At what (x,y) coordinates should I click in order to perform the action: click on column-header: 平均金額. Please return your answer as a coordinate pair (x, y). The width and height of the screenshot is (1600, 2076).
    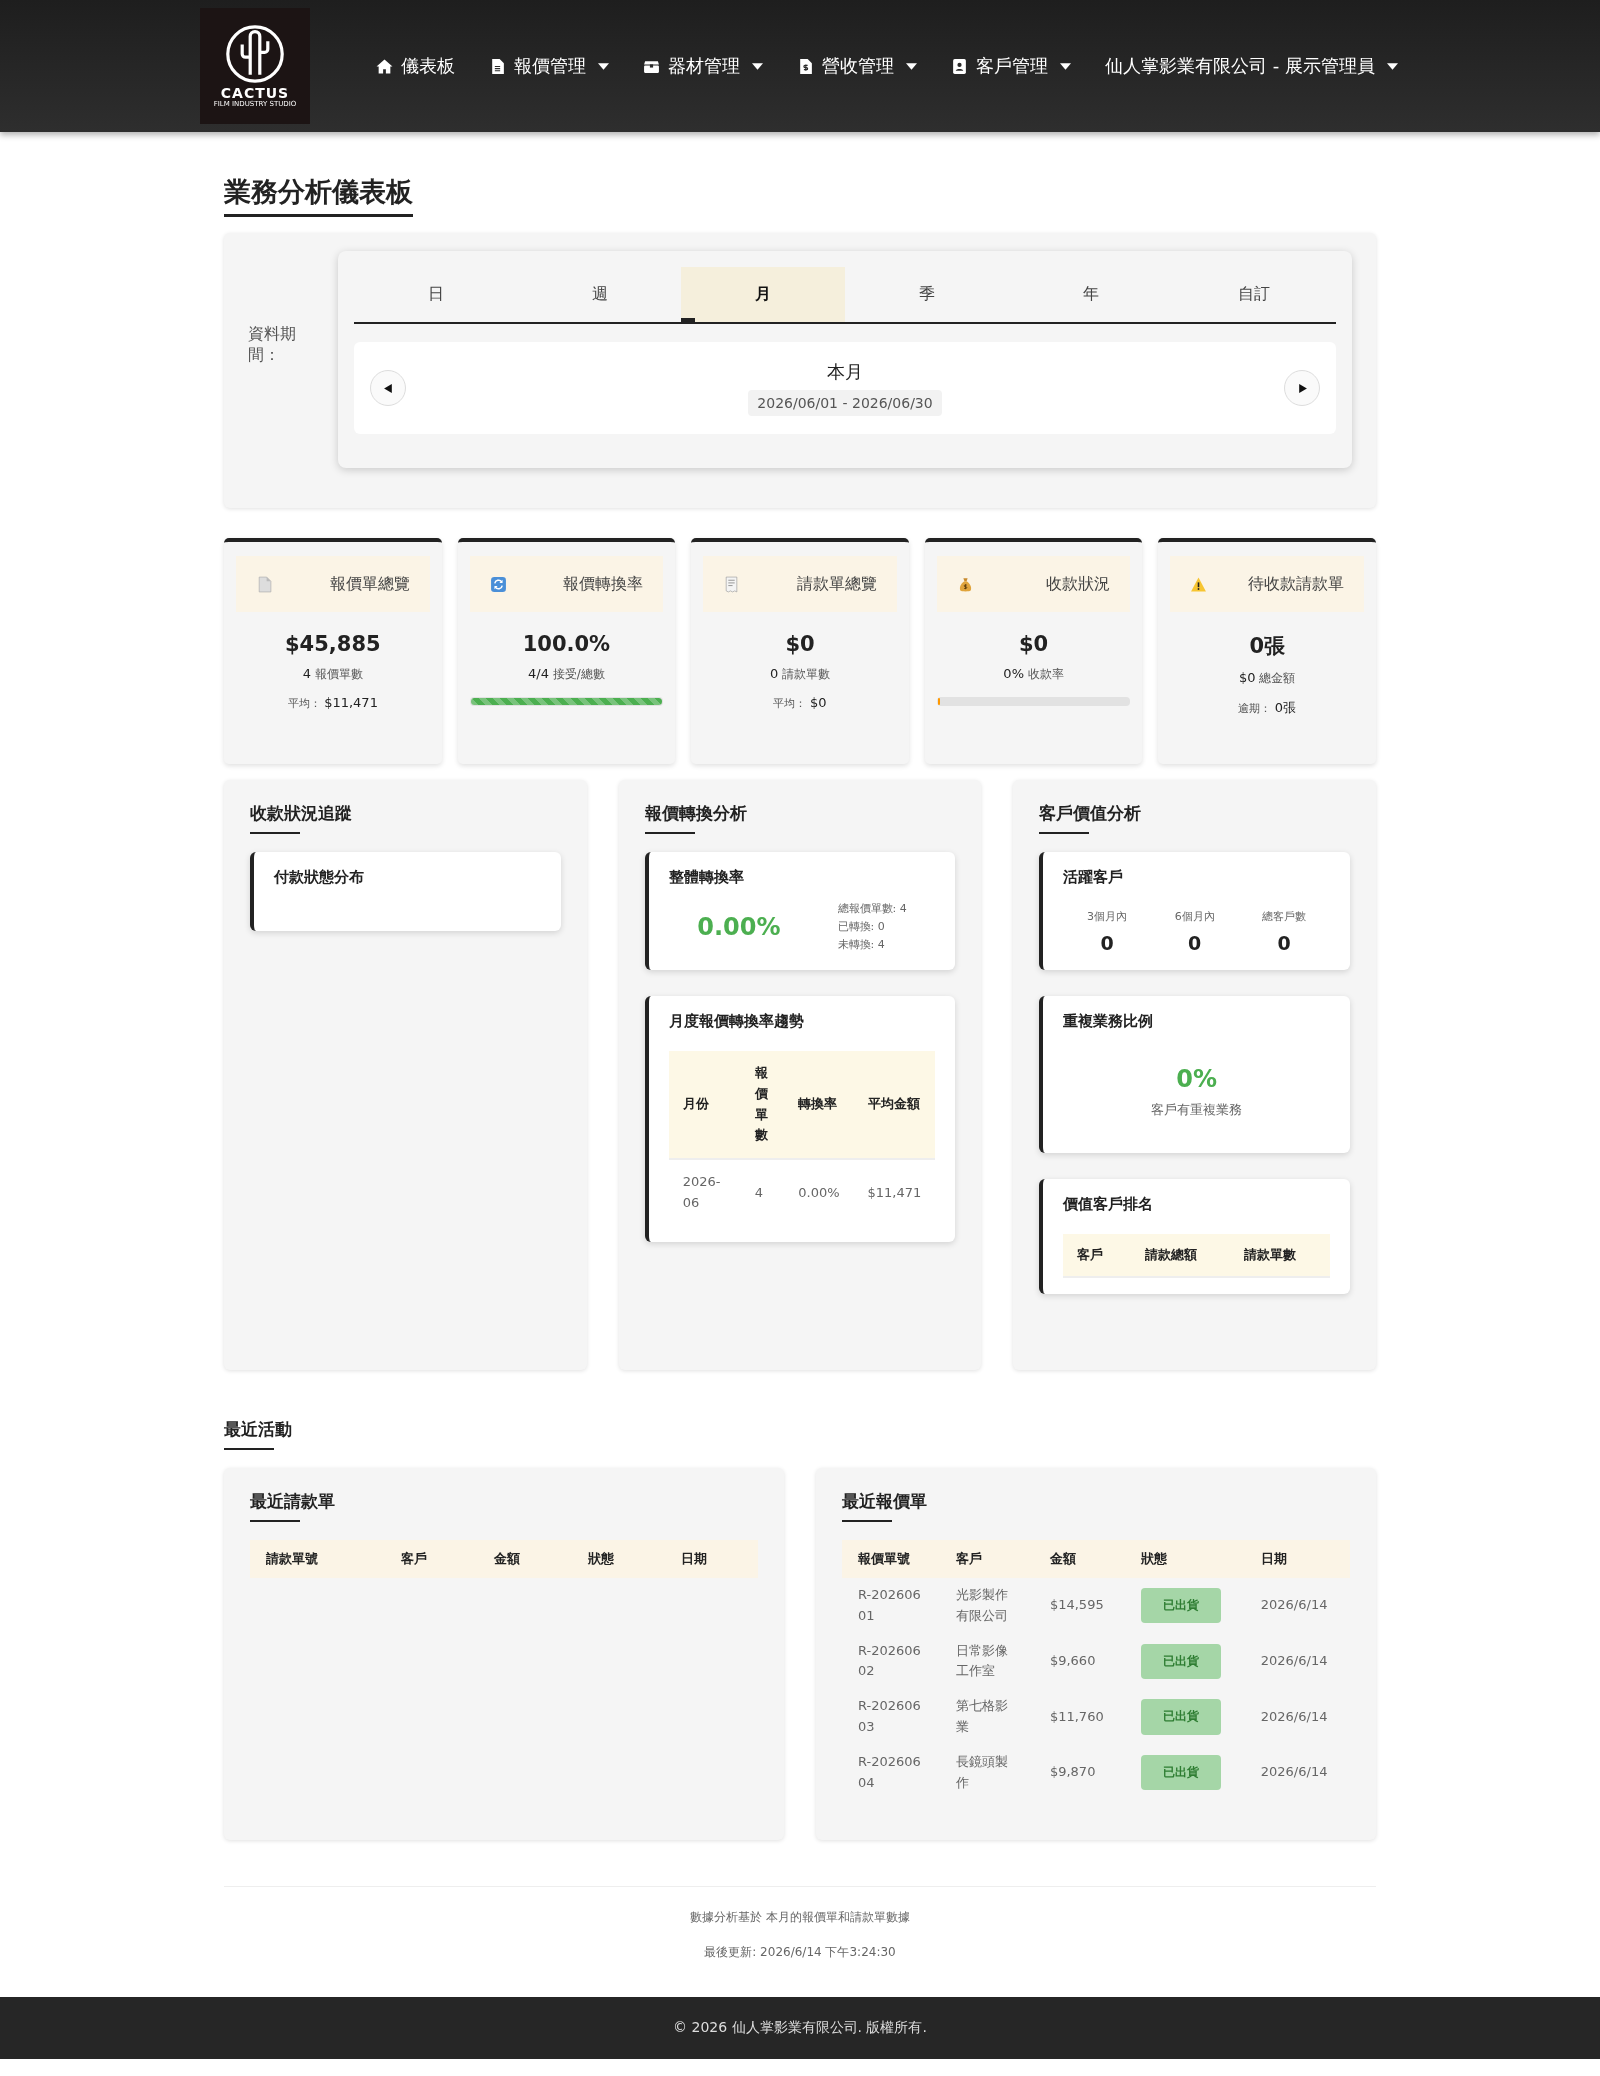
    Looking at the image, I should click on (894, 1105).